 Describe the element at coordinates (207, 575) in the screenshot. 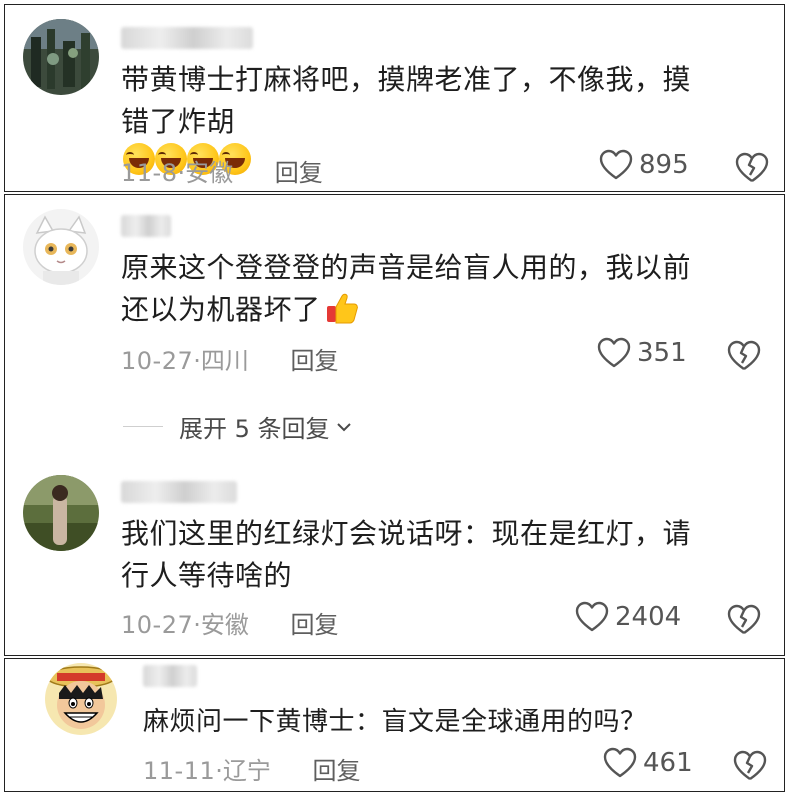

I see `comment-text-line: 行人等待啥的` at that location.